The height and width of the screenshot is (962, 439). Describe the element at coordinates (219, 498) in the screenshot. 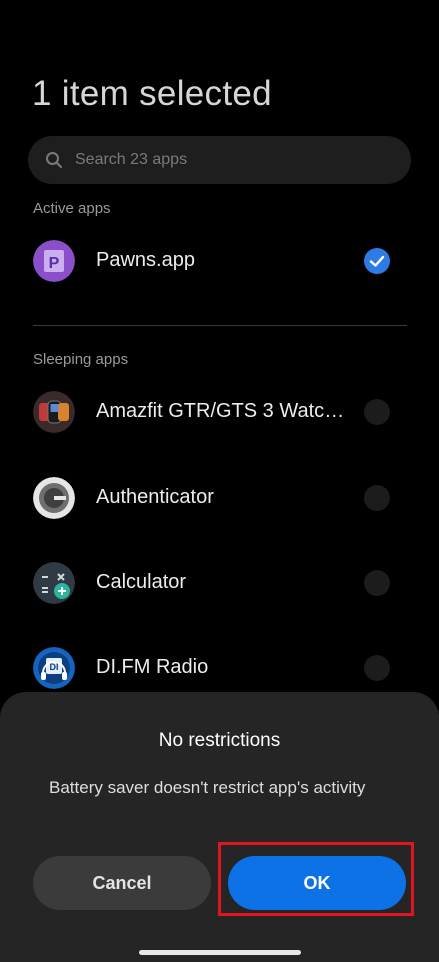

I see `app-row-authenticator: Authenticator` at that location.